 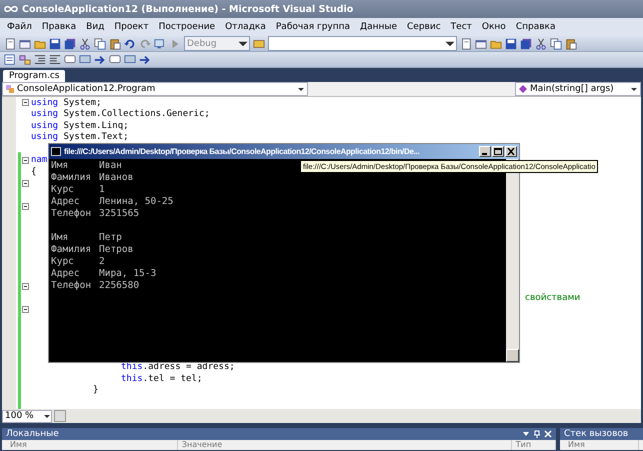 What do you see at coordinates (461, 27) in the screenshot?
I see `menu-item: Тест` at bounding box center [461, 27].